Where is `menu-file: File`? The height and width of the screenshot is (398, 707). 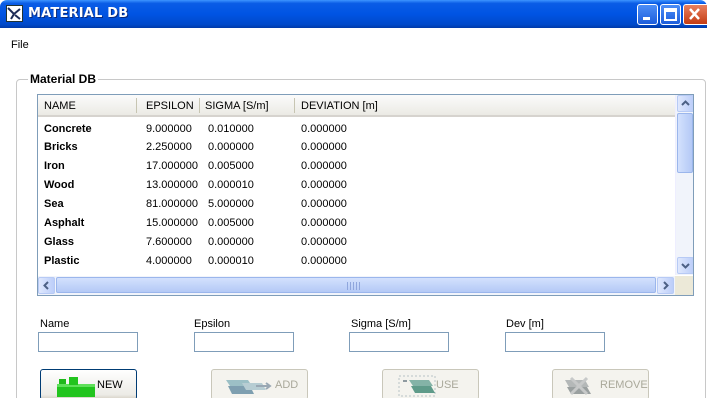 menu-file: File is located at coordinates (20, 45).